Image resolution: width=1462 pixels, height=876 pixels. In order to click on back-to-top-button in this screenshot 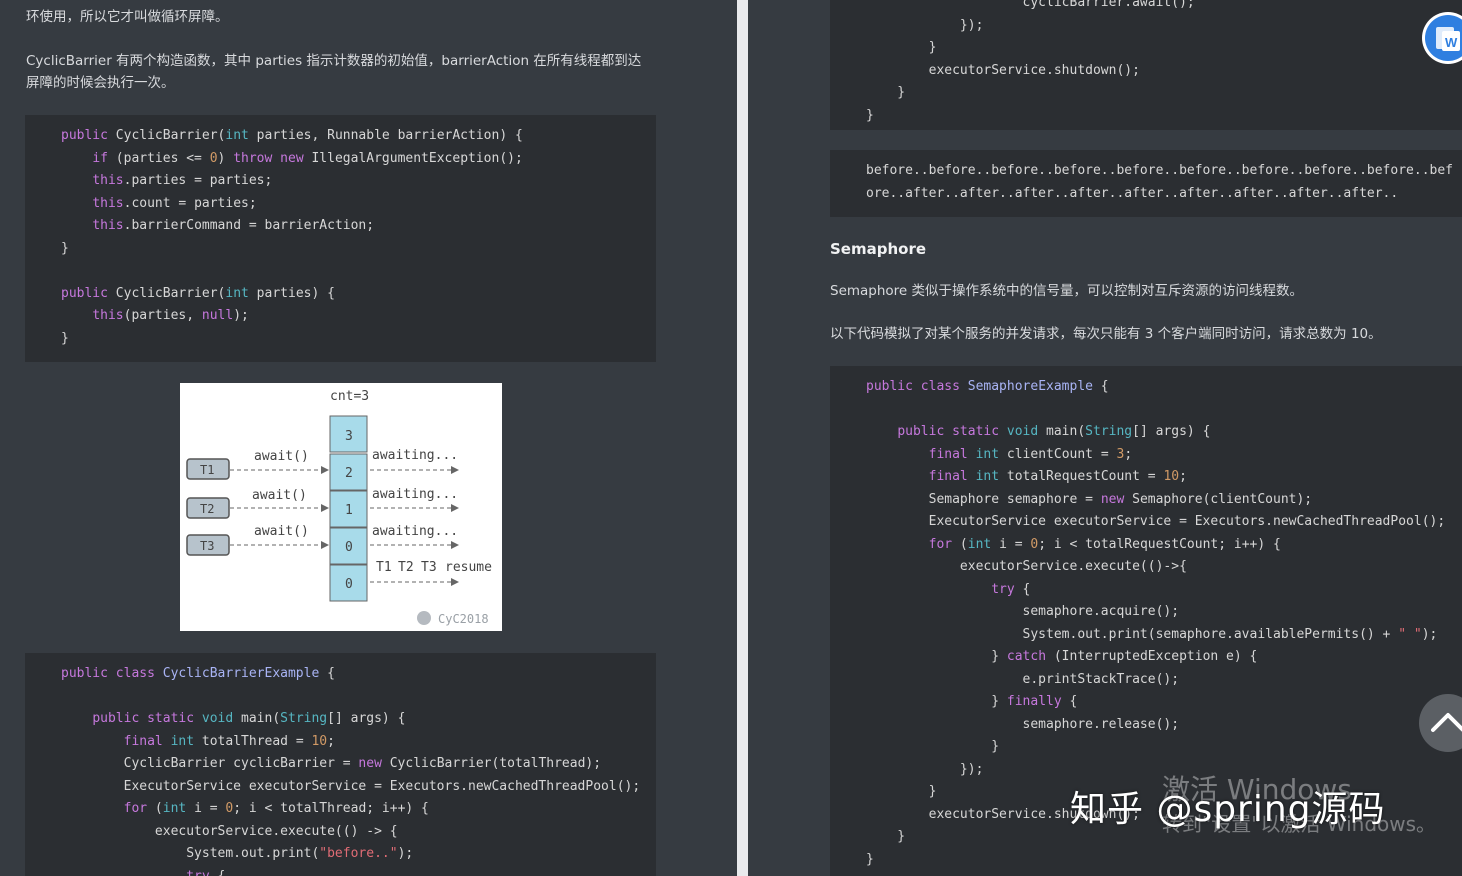, I will do `click(1440, 723)`.